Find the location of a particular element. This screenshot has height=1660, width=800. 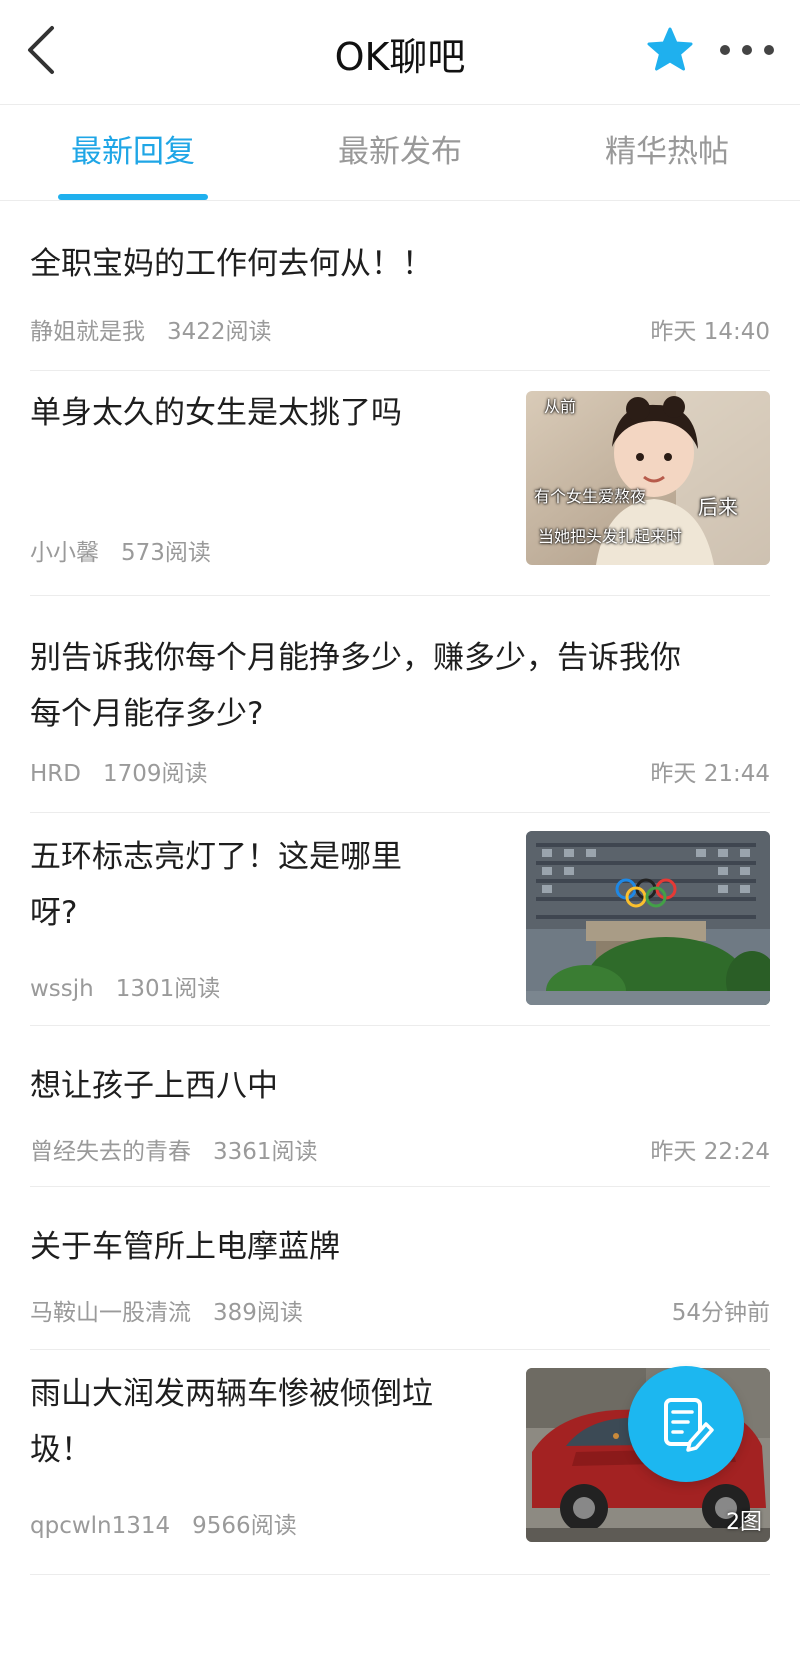

tab-latest-reply: 最新回复 is located at coordinates (133, 152).